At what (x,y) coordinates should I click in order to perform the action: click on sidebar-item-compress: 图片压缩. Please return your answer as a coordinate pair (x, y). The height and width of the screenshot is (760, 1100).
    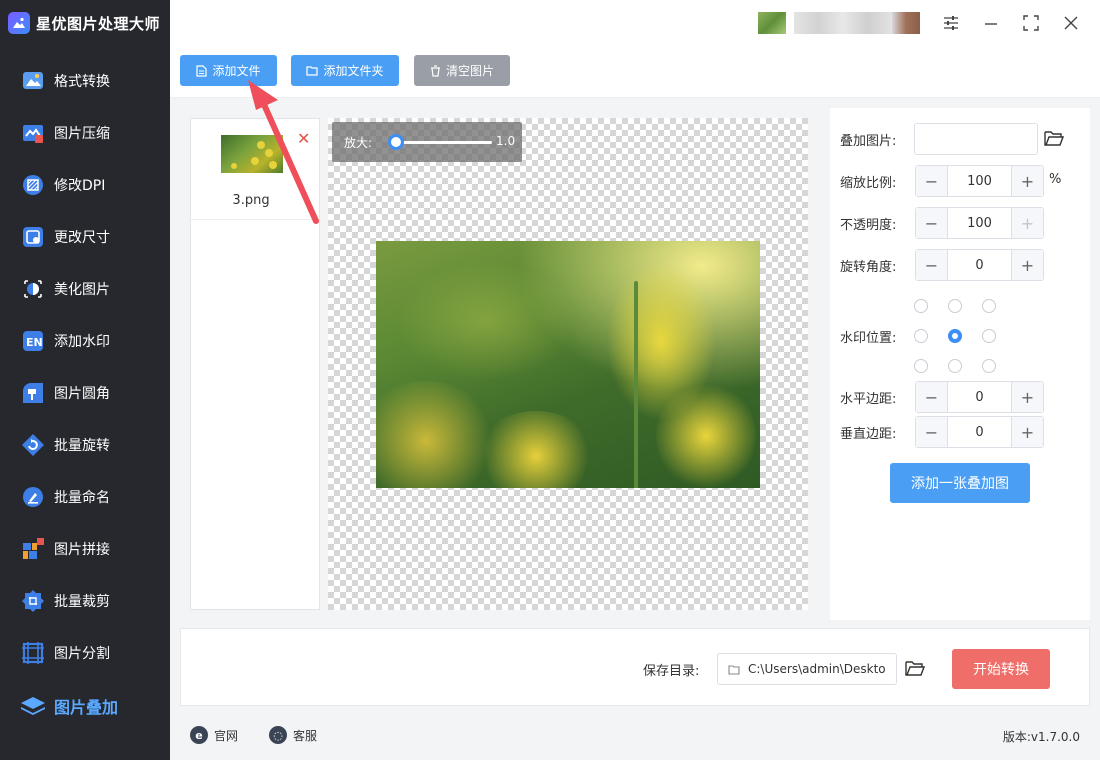
    Looking at the image, I should click on (85, 133).